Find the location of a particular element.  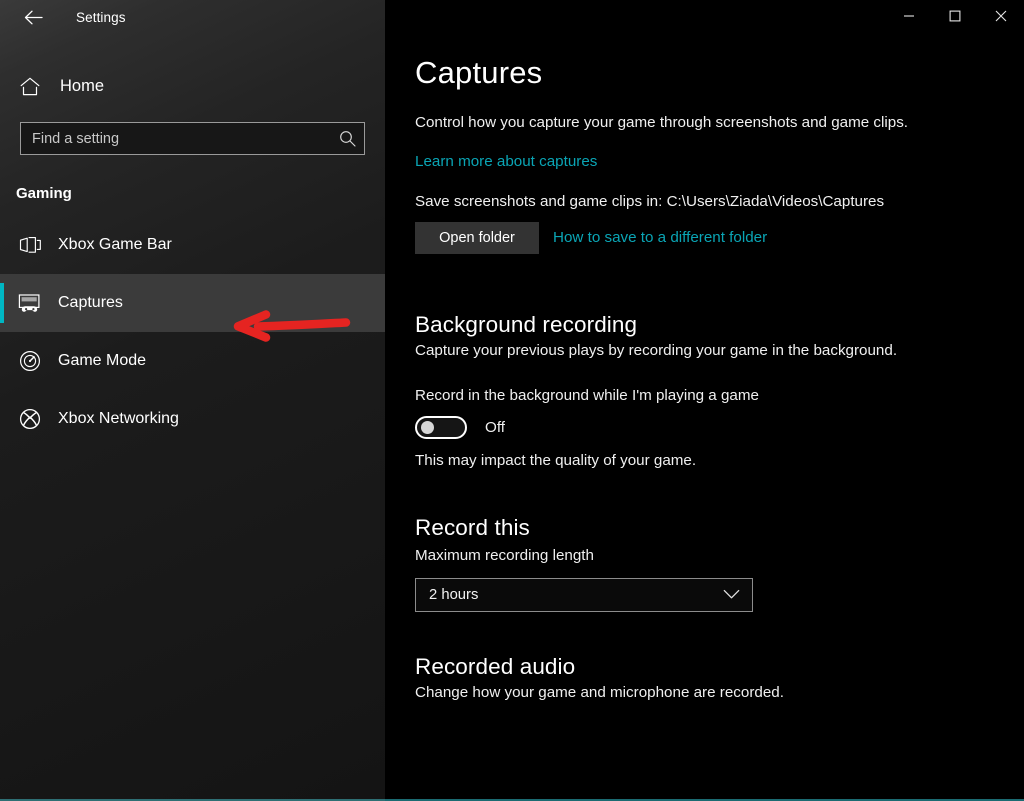

chevron-down-icon is located at coordinates (731, 594).